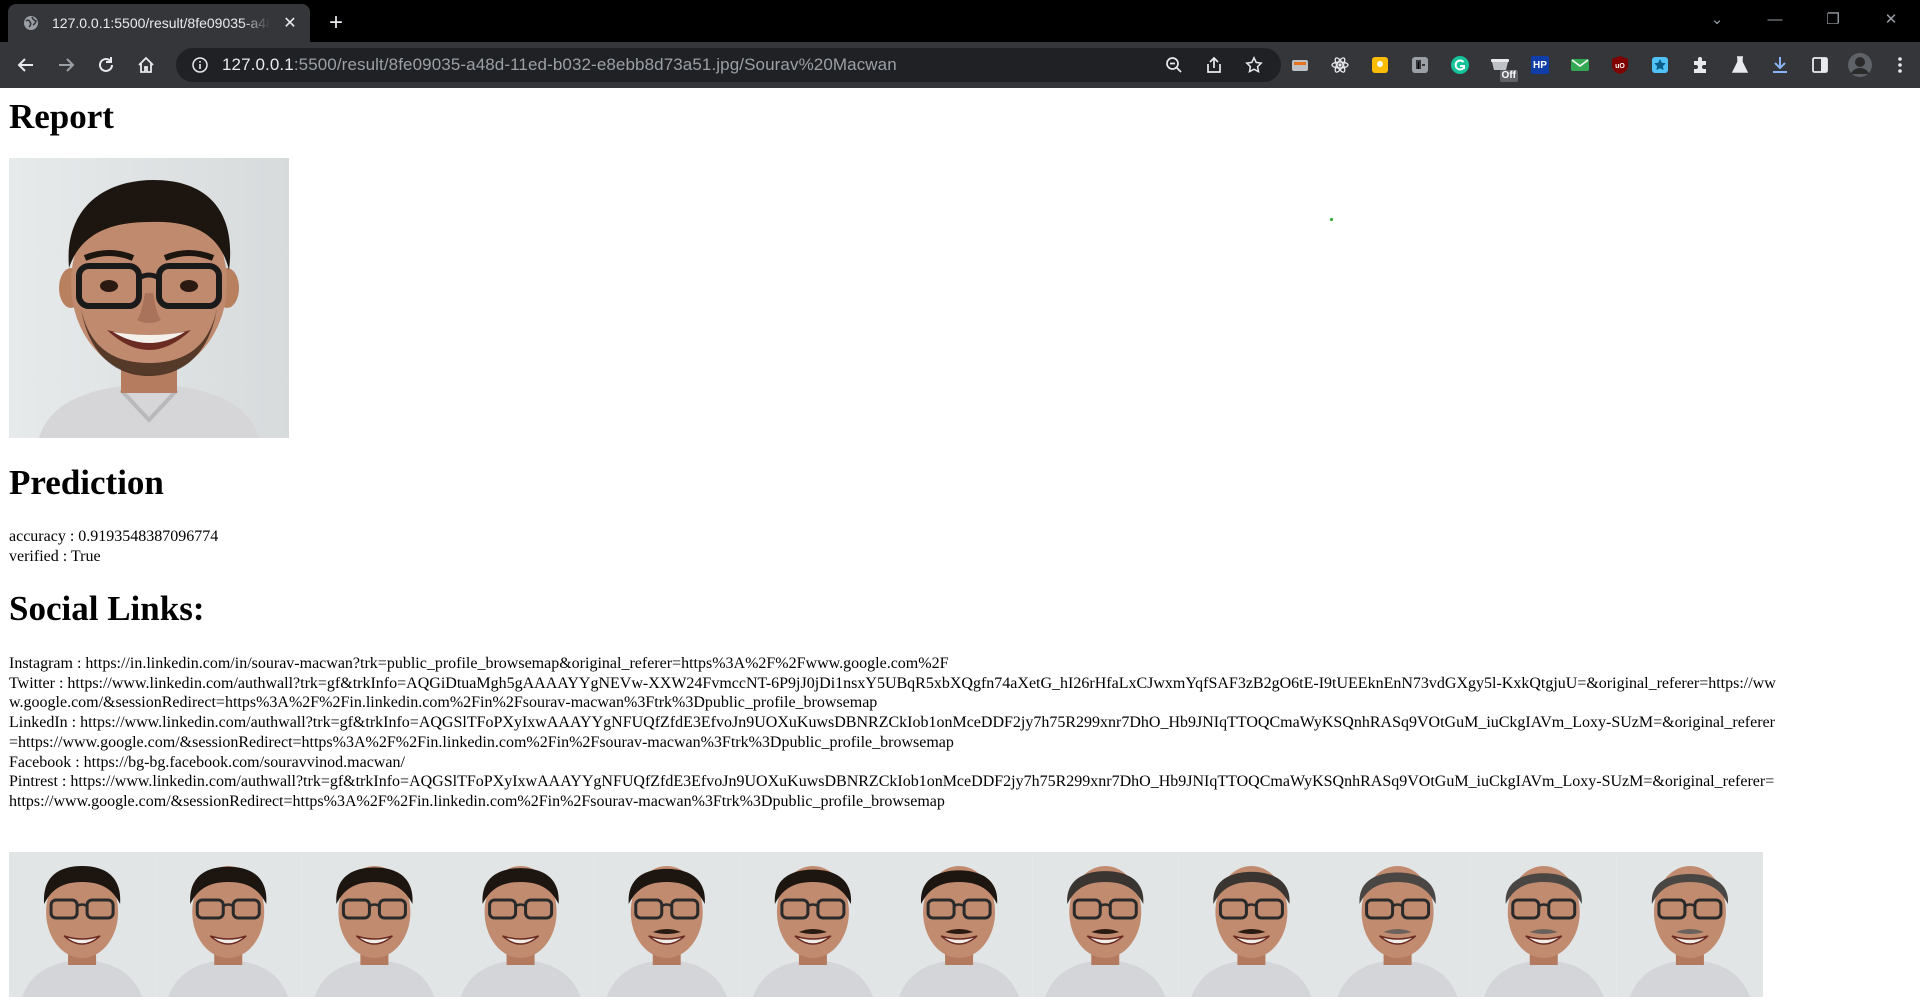 Image resolution: width=1920 pixels, height=1003 pixels. Describe the element at coordinates (149, 298) in the screenshot. I see `uploaded-face-photo` at that location.